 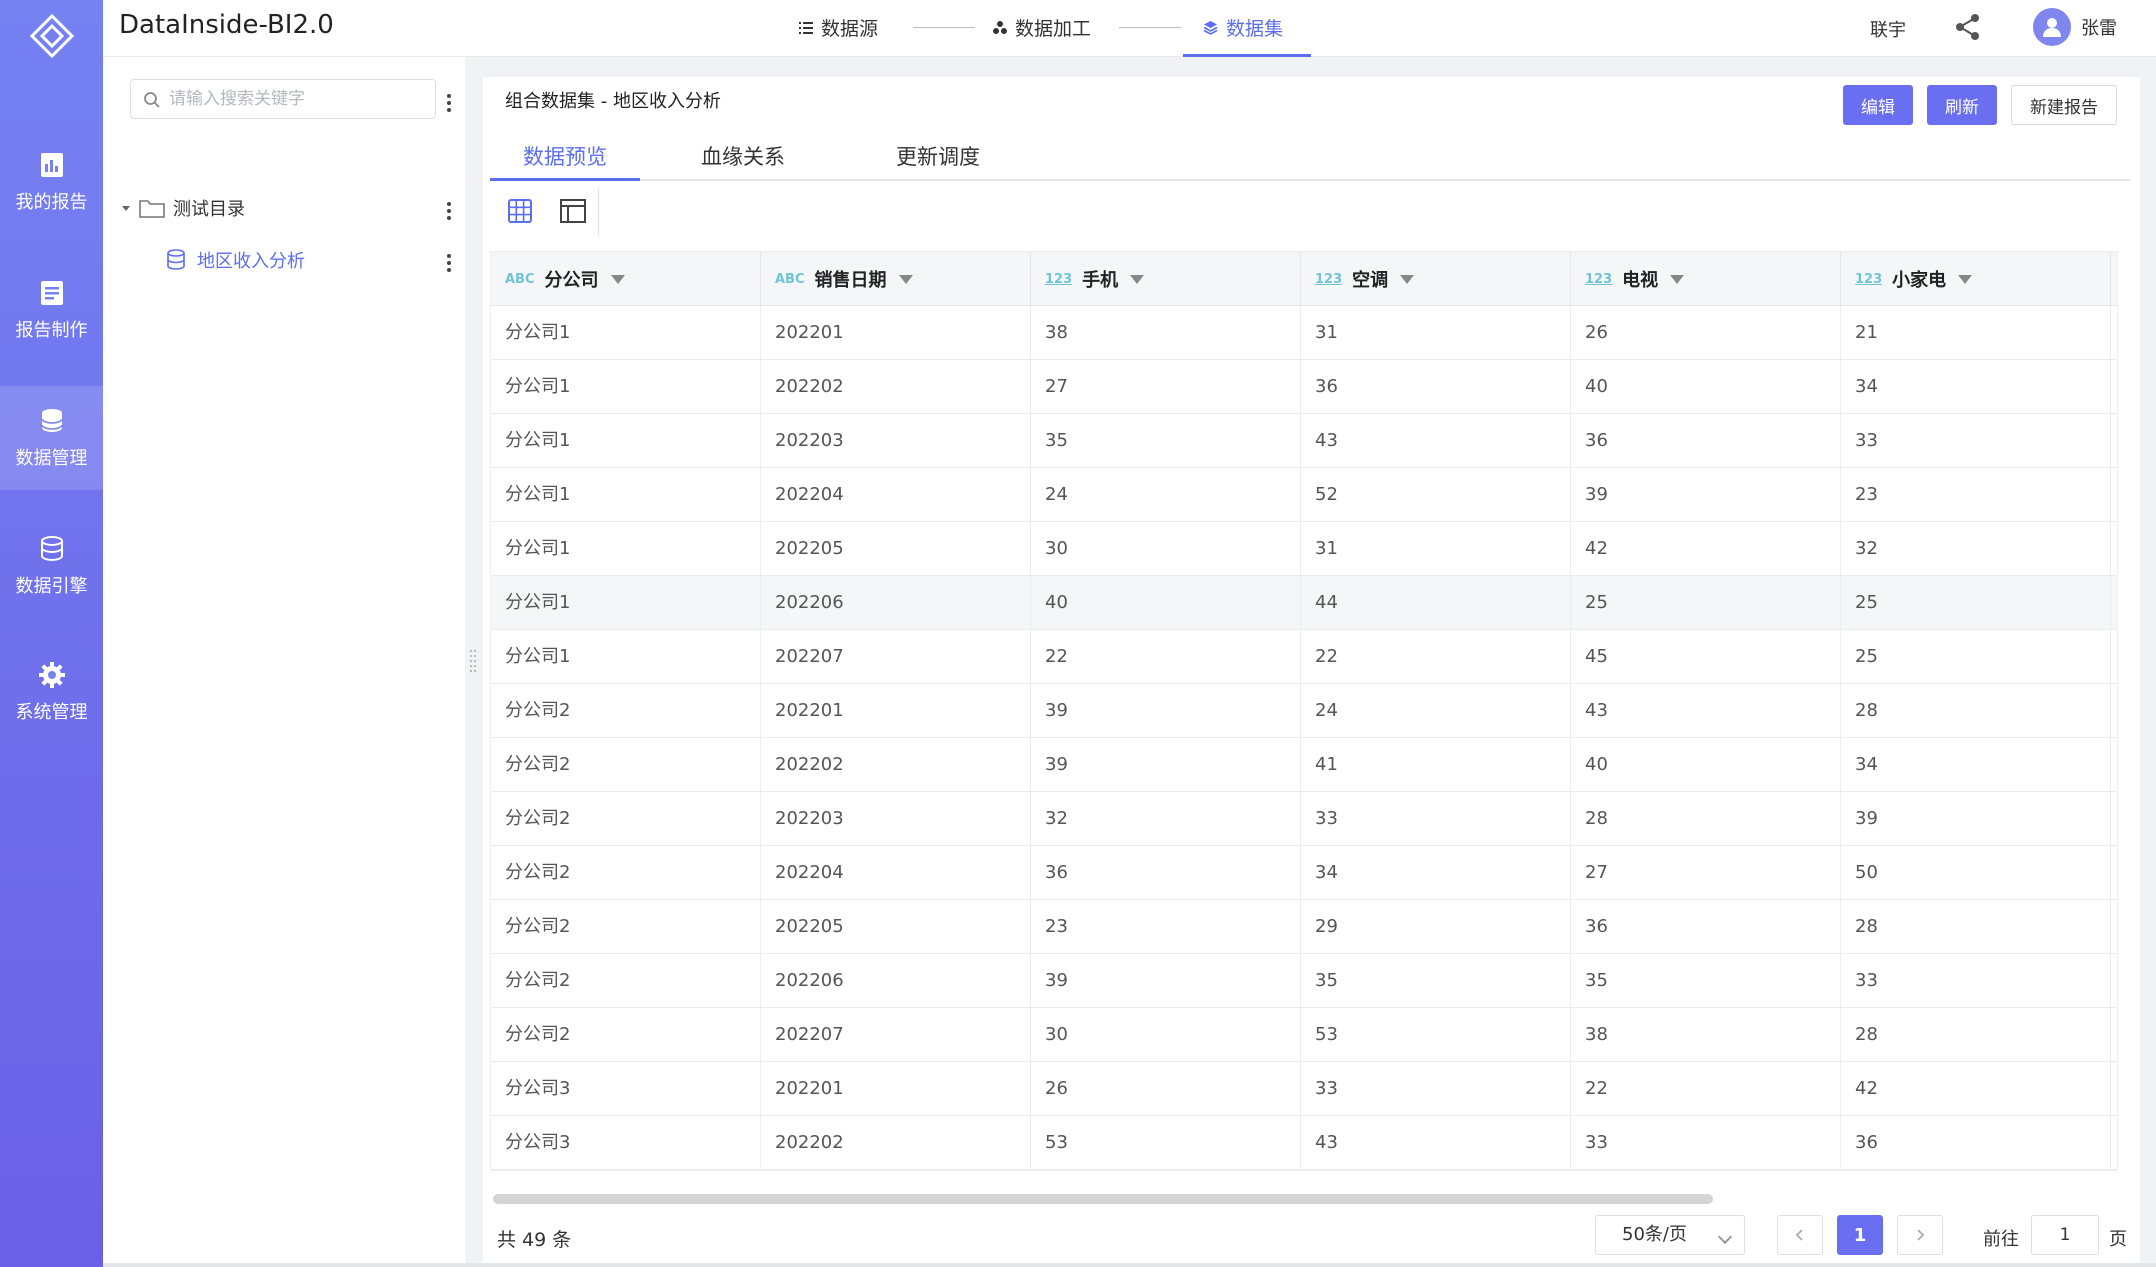 I want to click on share-icon, so click(x=1968, y=27).